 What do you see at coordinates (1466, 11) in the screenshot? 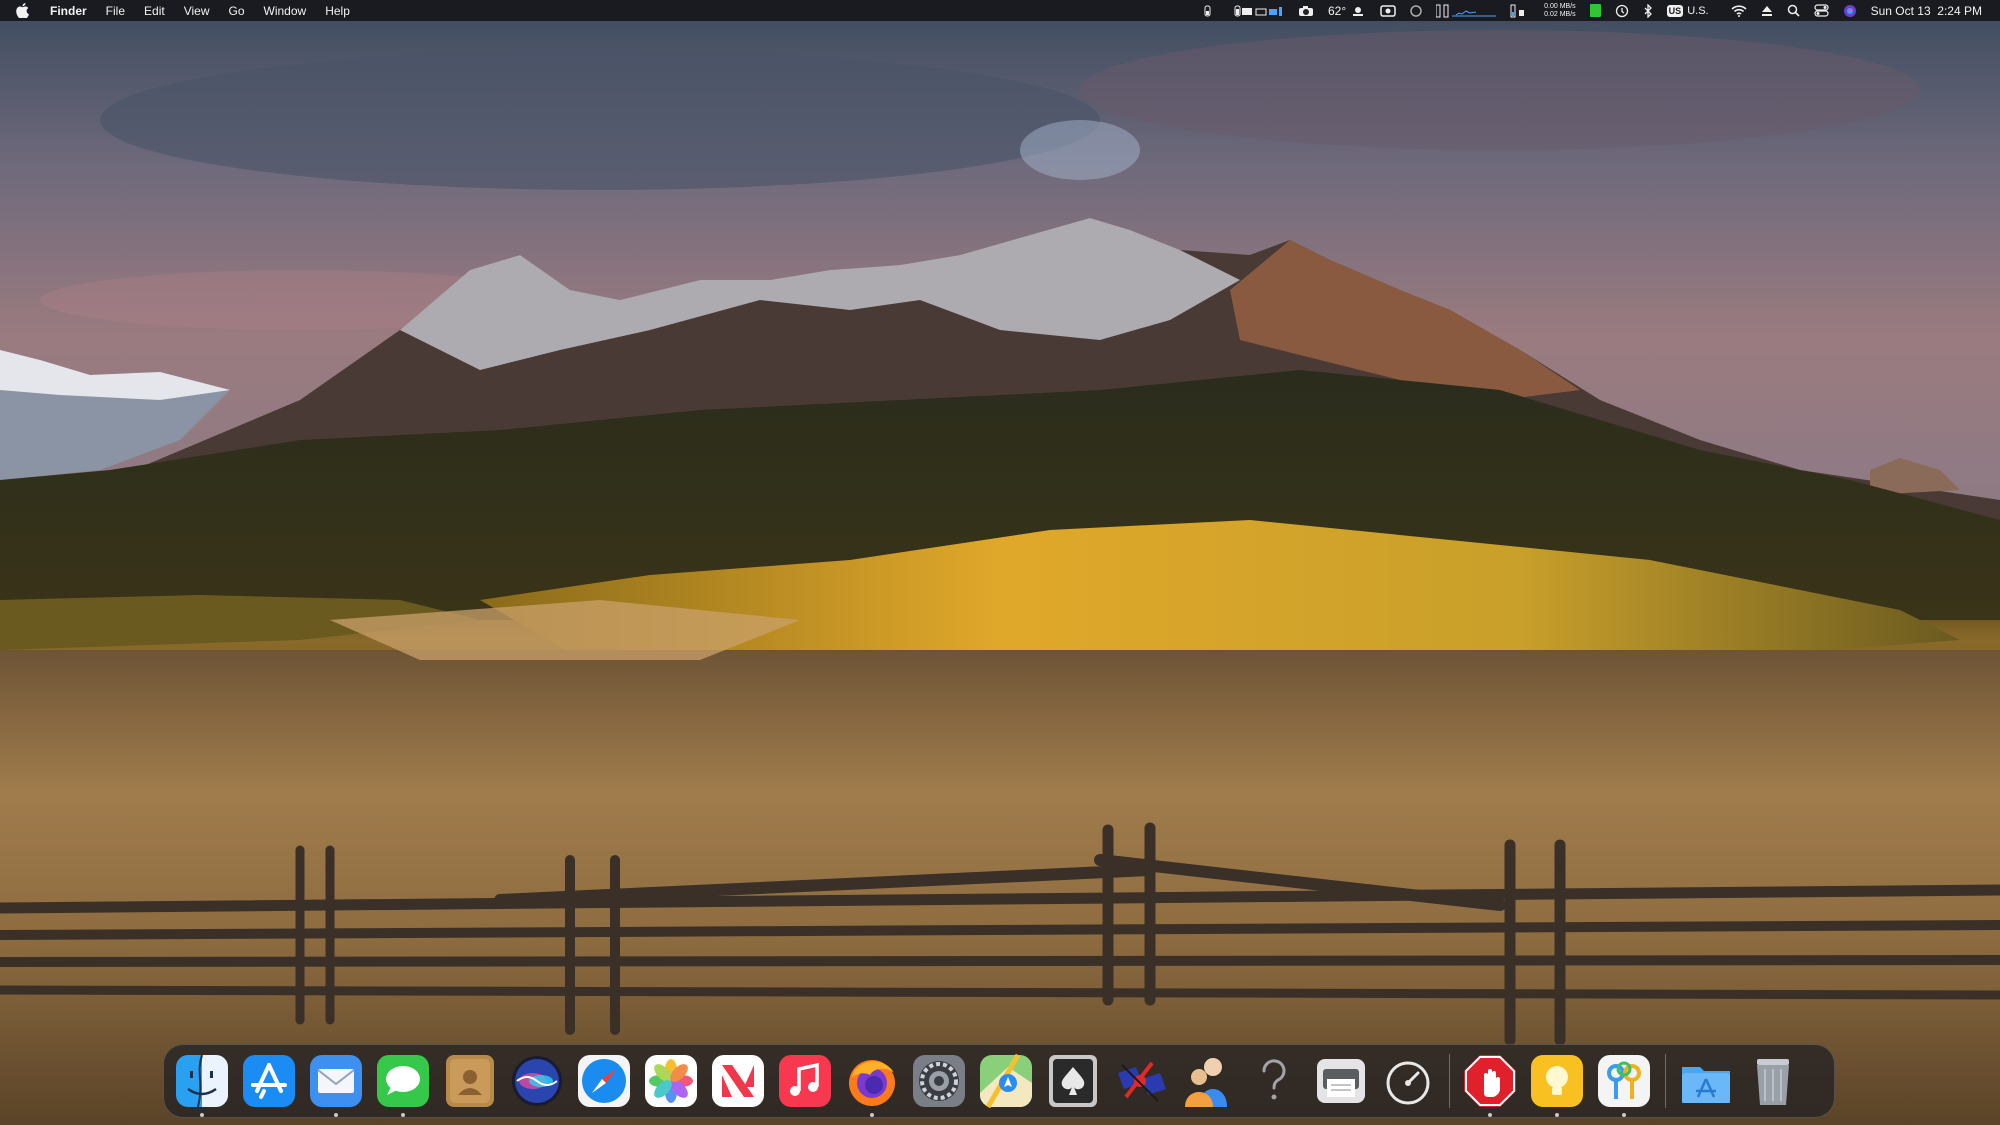
I see `cpu-graph-icon` at bounding box center [1466, 11].